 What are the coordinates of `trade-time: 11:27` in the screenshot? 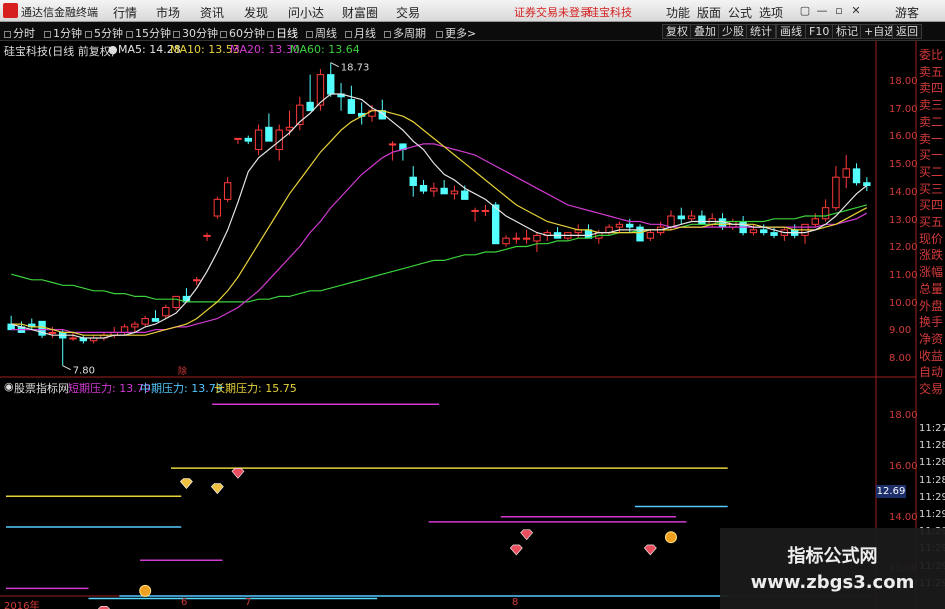 It's located at (932, 428).